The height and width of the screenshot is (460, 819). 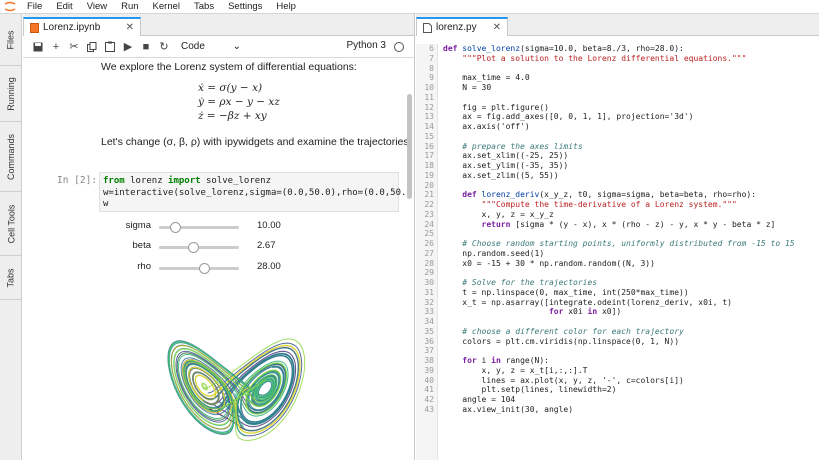 I want to click on equation-z: ż = −βz + xy, so click(x=232, y=116).